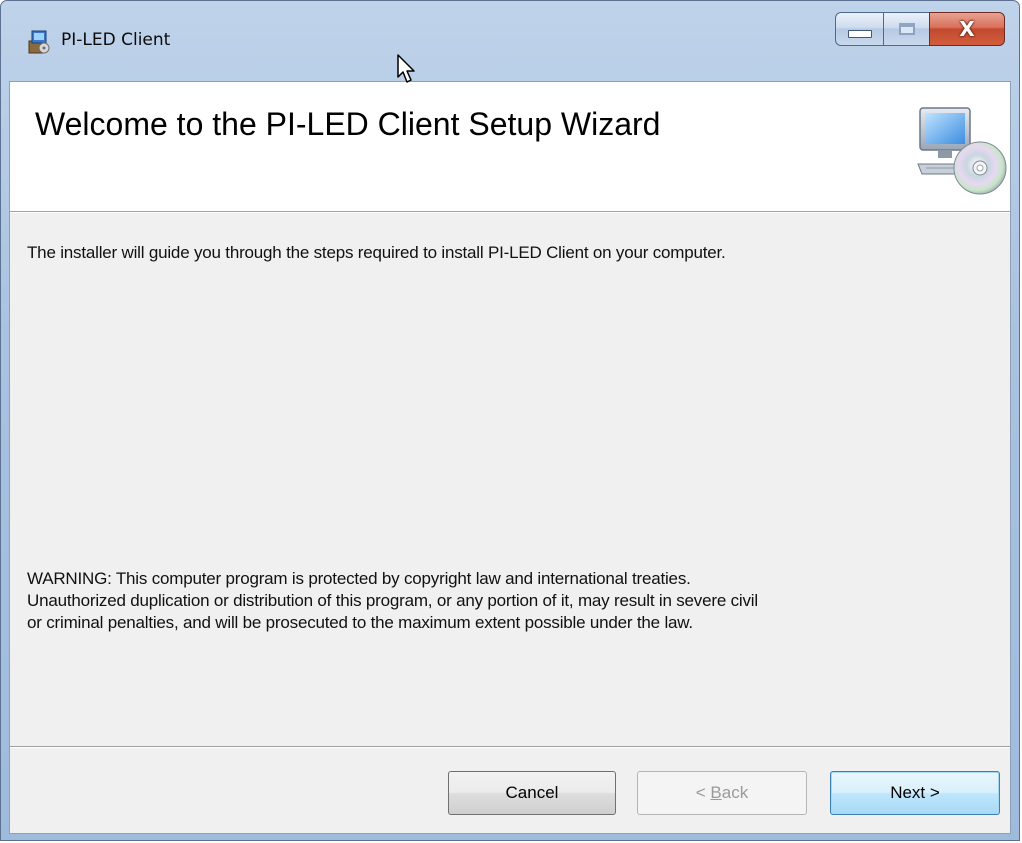  I want to click on computer-cd-icon, so click(962, 151).